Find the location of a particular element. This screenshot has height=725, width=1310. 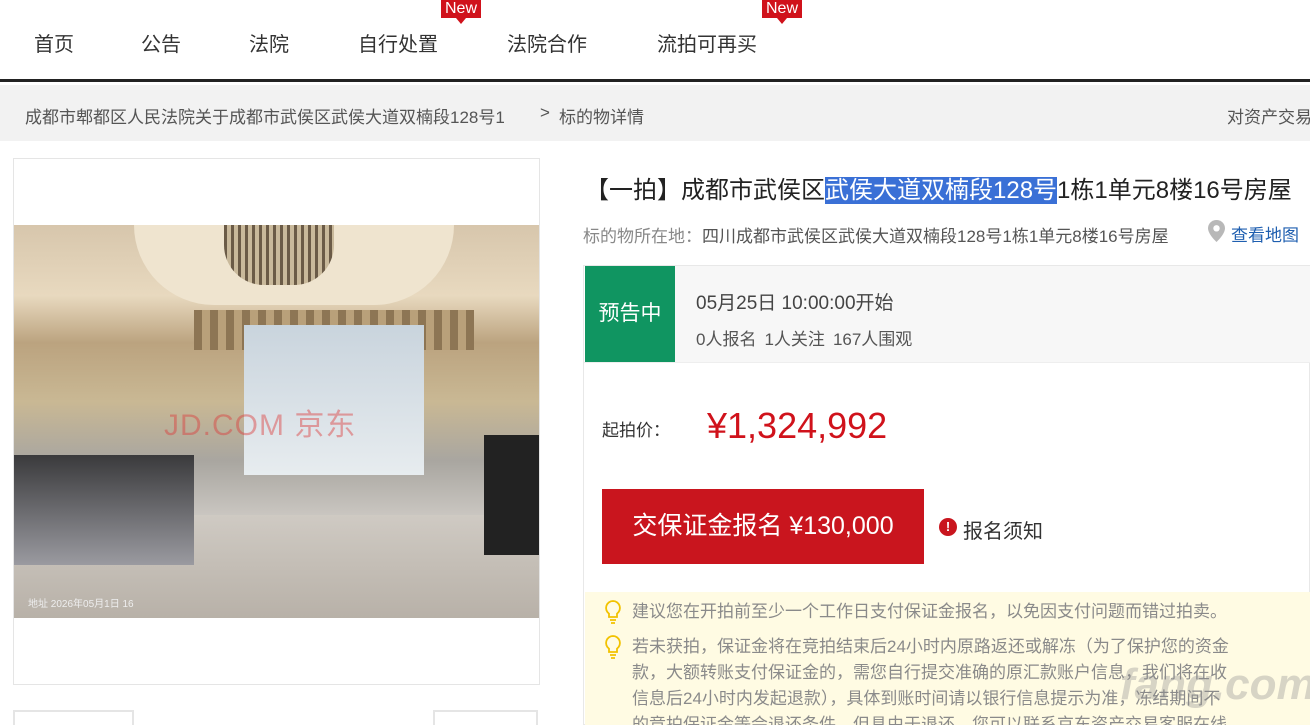

map-pin-icon is located at coordinates (1216, 231).